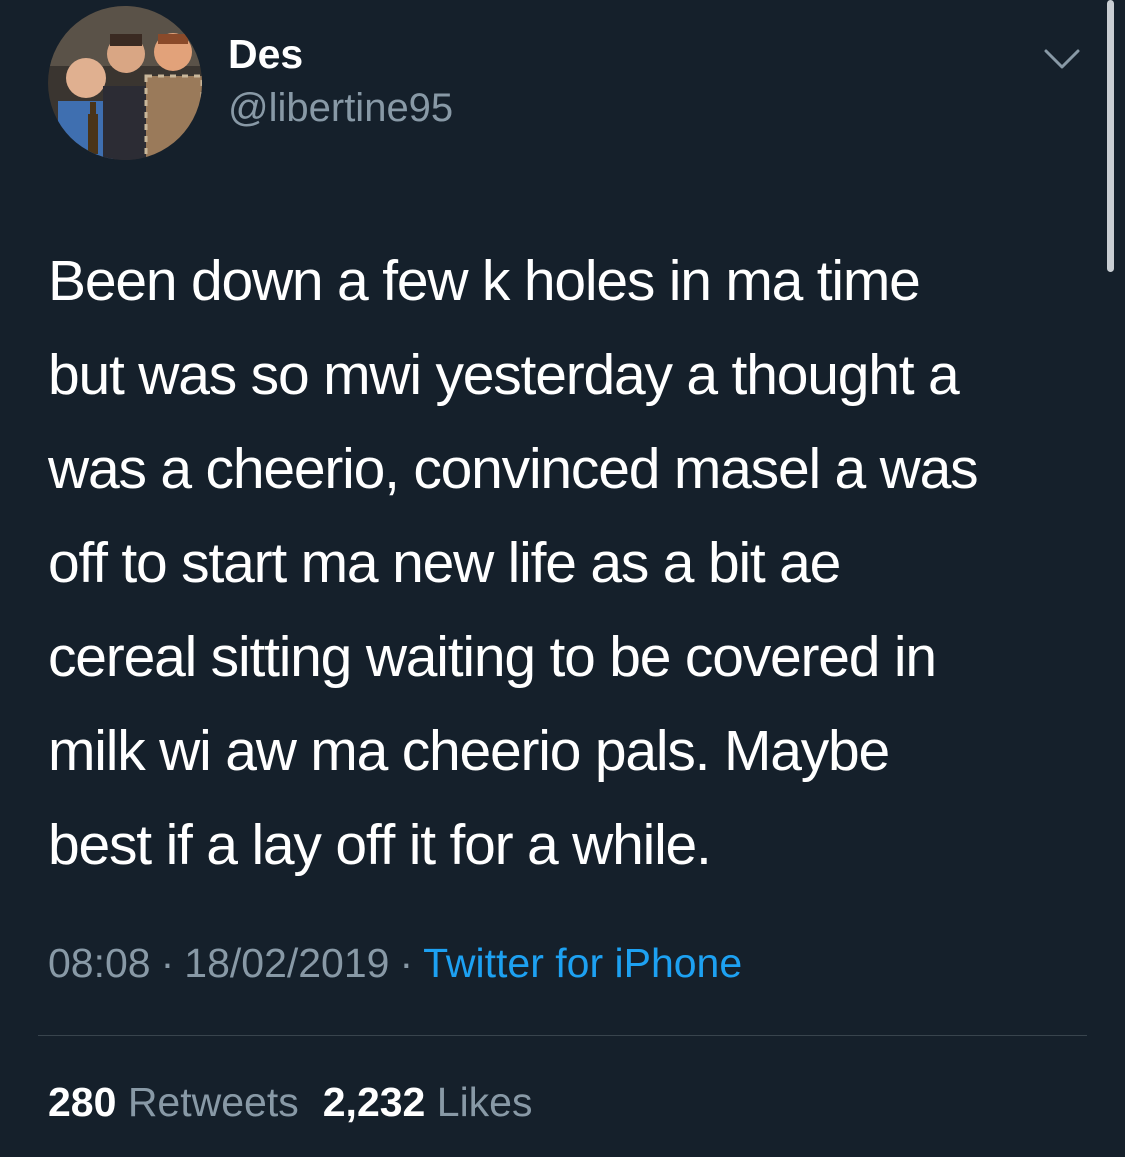 Image resolution: width=1125 pixels, height=1157 pixels. What do you see at coordinates (213, 1102) in the screenshot?
I see `retweets-label: Retweets` at bounding box center [213, 1102].